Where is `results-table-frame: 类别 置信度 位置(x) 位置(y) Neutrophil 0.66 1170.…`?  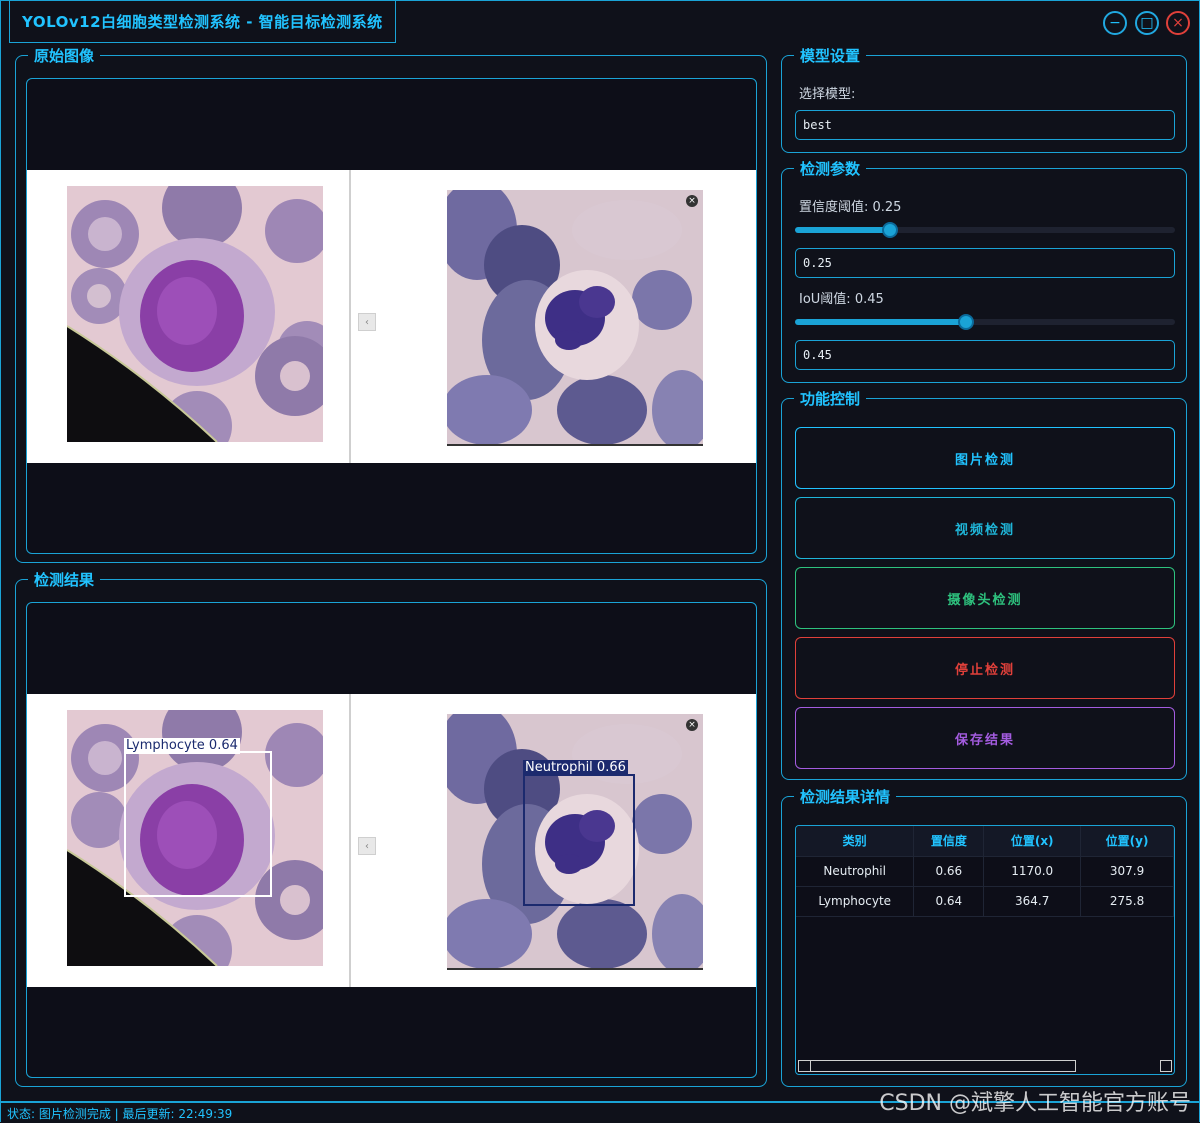
results-table-frame: 类别 置信度 位置(x) 位置(y) Neutrophil 0.66 1170.… is located at coordinates (985, 950).